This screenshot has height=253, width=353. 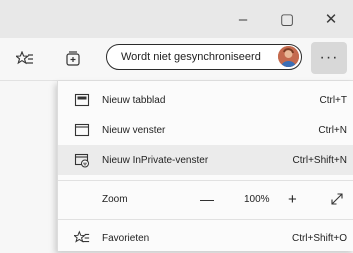 I want to click on menu-item-new-inprivate-window: Nieuw InPrivate-venster Ctrl+Shift+N, so click(x=205, y=160).